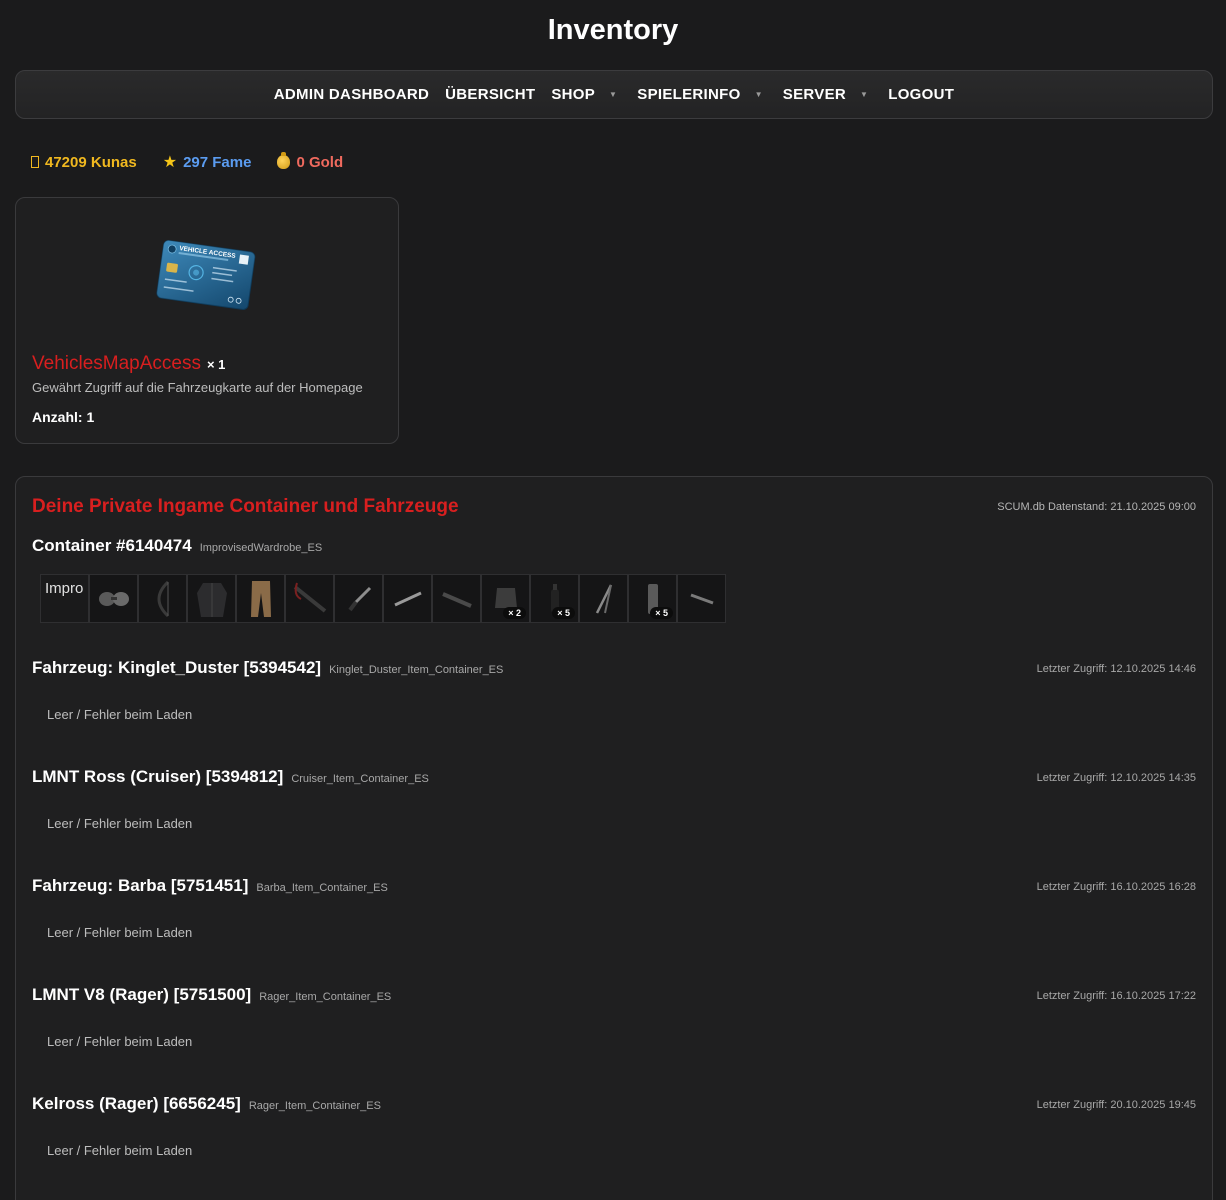 The image size is (1226, 1200). Describe the element at coordinates (158, 776) in the screenshot. I see `vehicle-name: LMNT Ross (Cruiser) [5394812]` at that location.